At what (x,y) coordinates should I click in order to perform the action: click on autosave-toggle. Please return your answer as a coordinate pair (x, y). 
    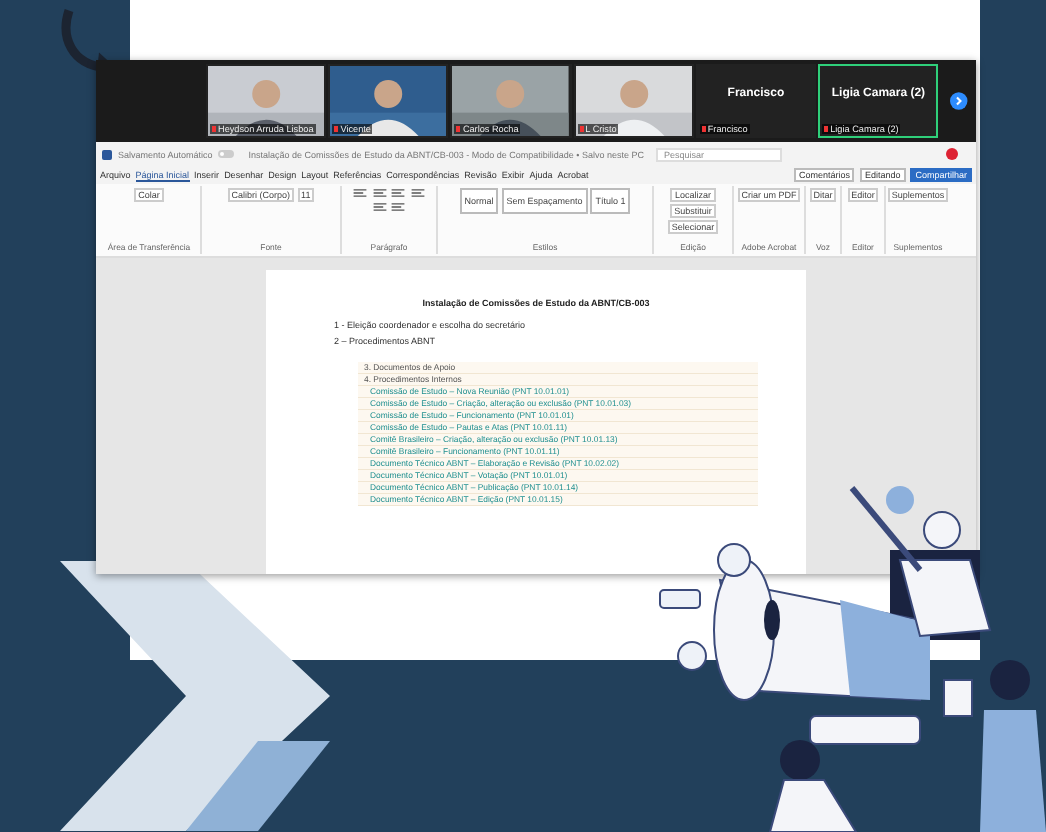
    Looking at the image, I should click on (226, 154).